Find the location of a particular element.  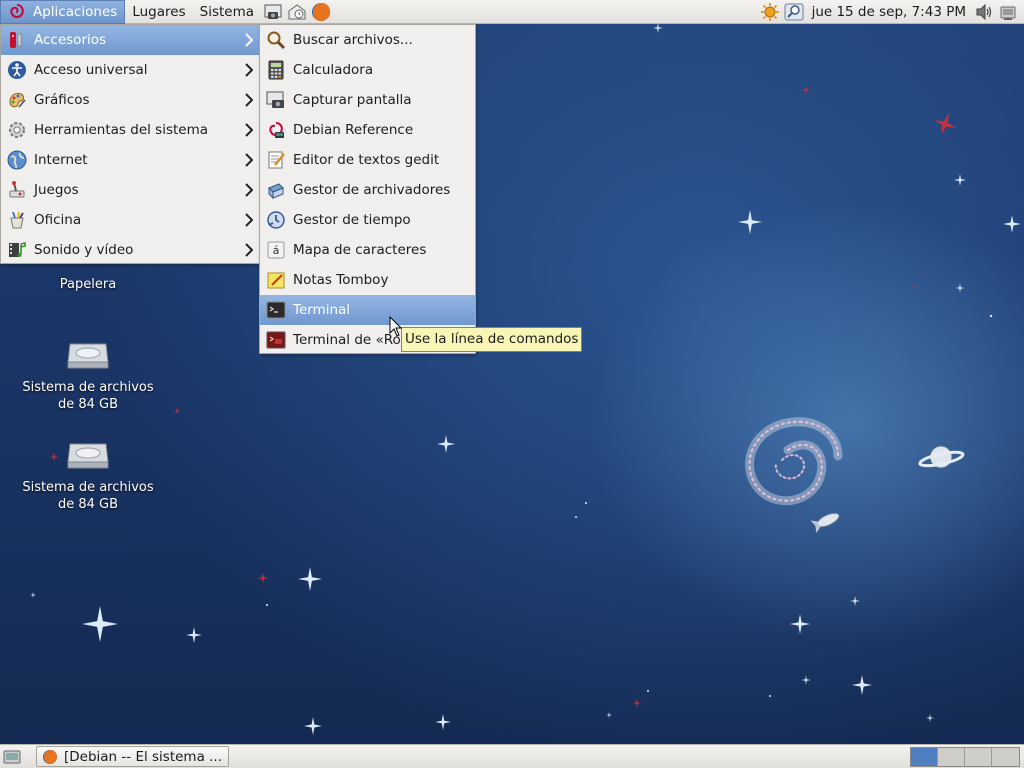

menu-item-accessibility: Acceso universal is located at coordinates (130, 70).